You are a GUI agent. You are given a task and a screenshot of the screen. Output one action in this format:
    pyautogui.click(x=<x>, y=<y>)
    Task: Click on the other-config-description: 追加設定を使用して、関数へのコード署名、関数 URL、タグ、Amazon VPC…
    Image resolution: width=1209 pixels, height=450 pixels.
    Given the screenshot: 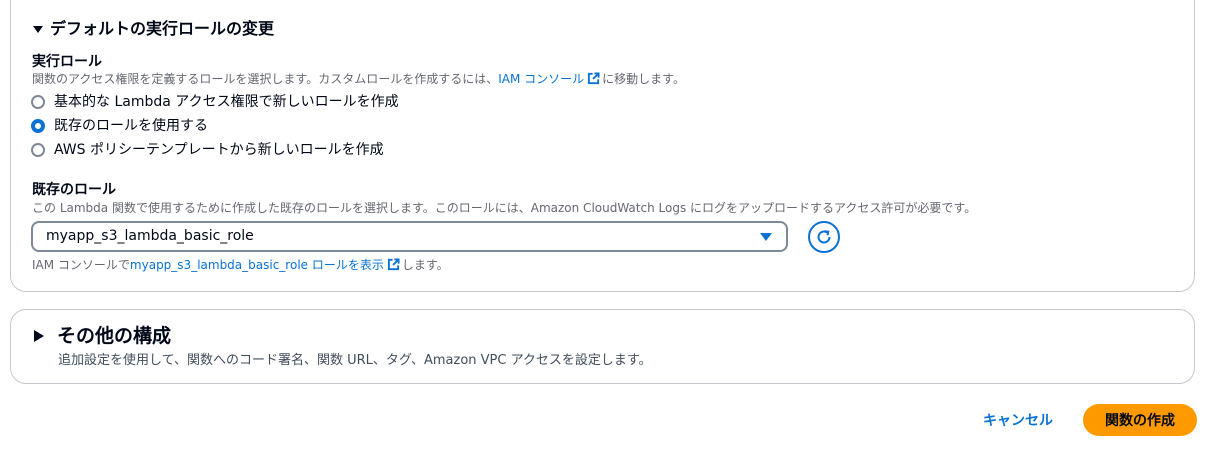 What is the action you would take?
    pyautogui.click(x=355, y=360)
    